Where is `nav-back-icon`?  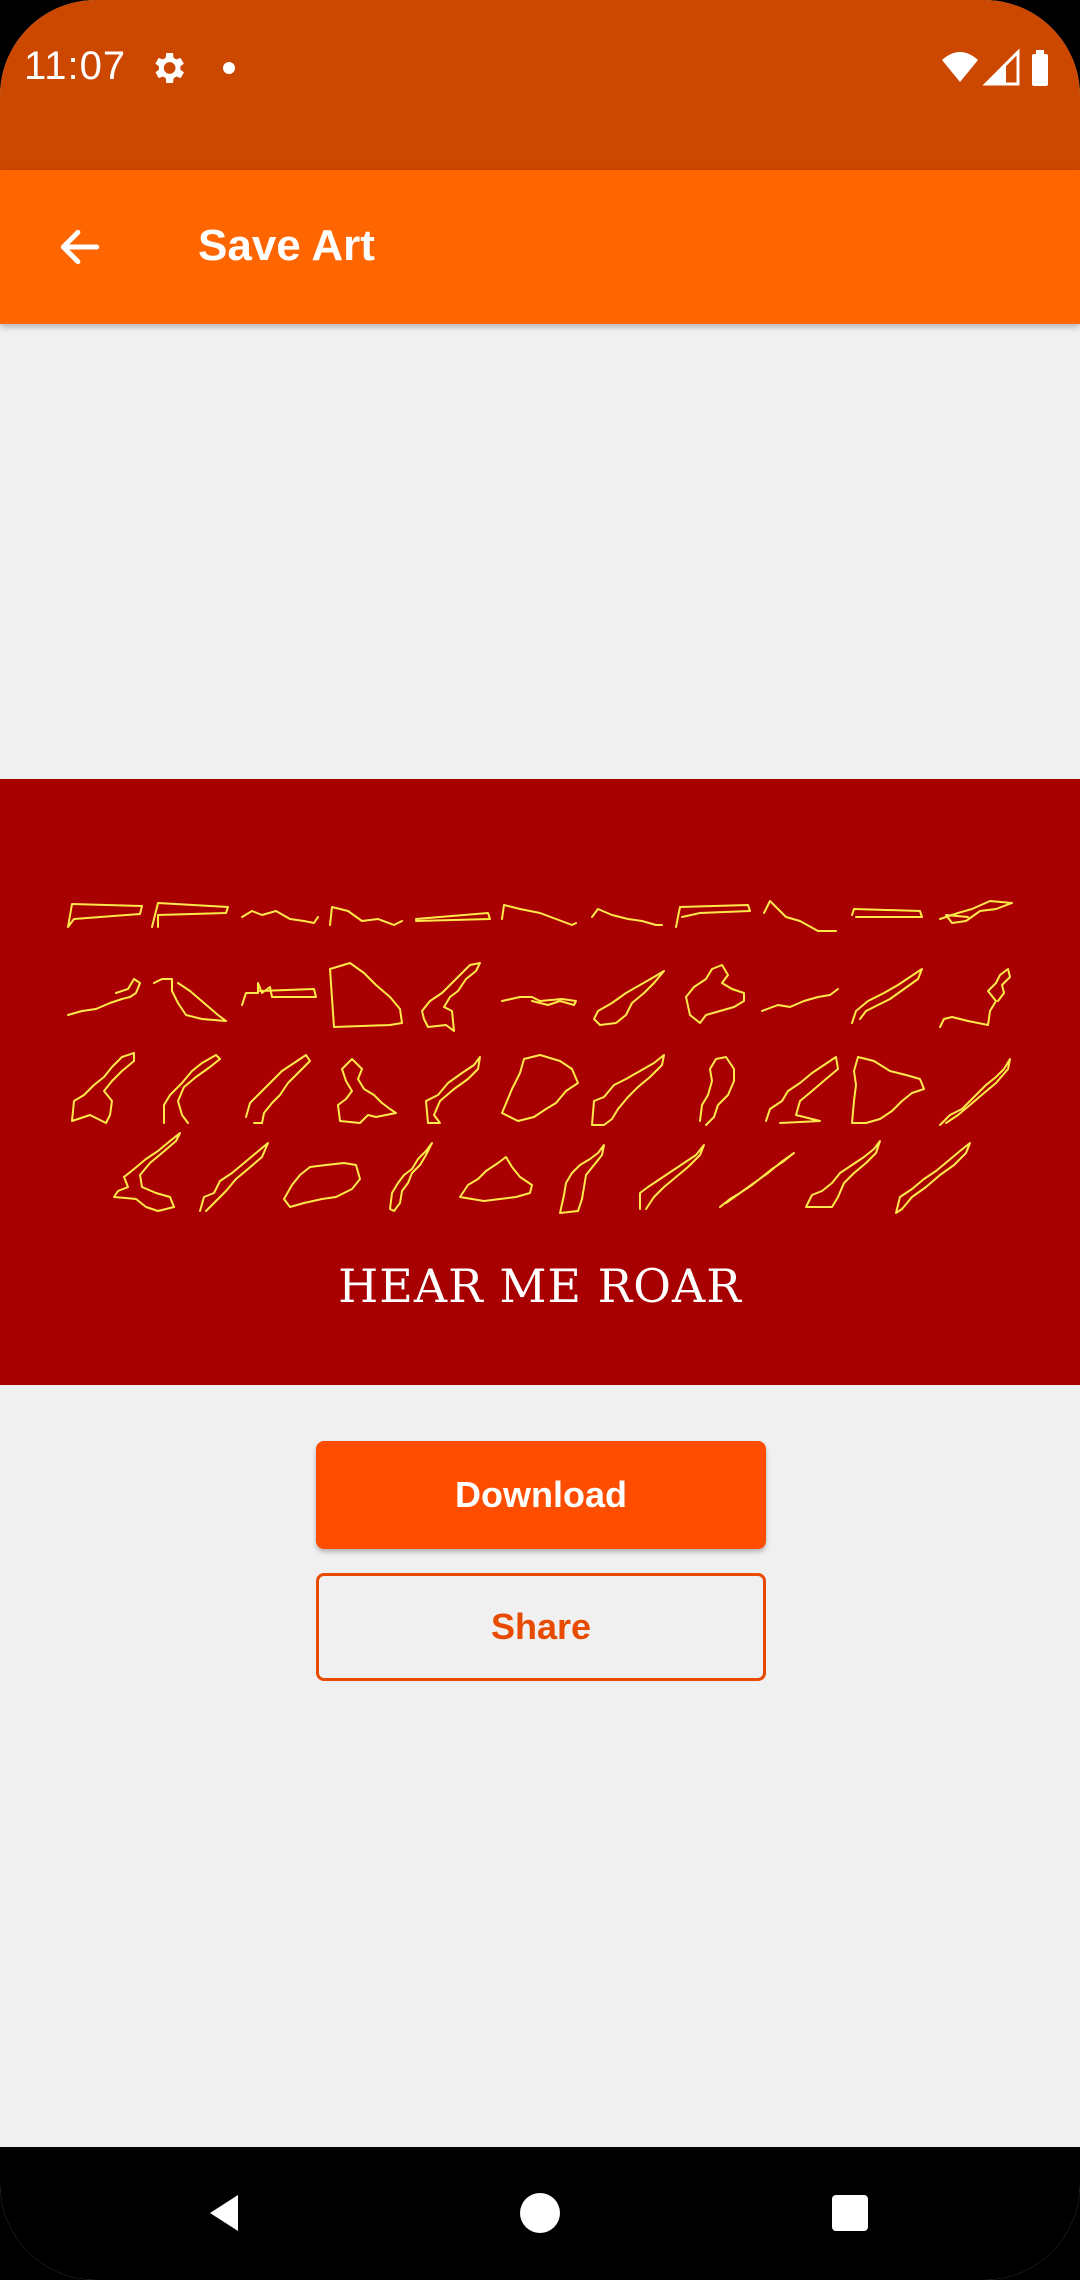
nav-back-icon is located at coordinates (224, 2213).